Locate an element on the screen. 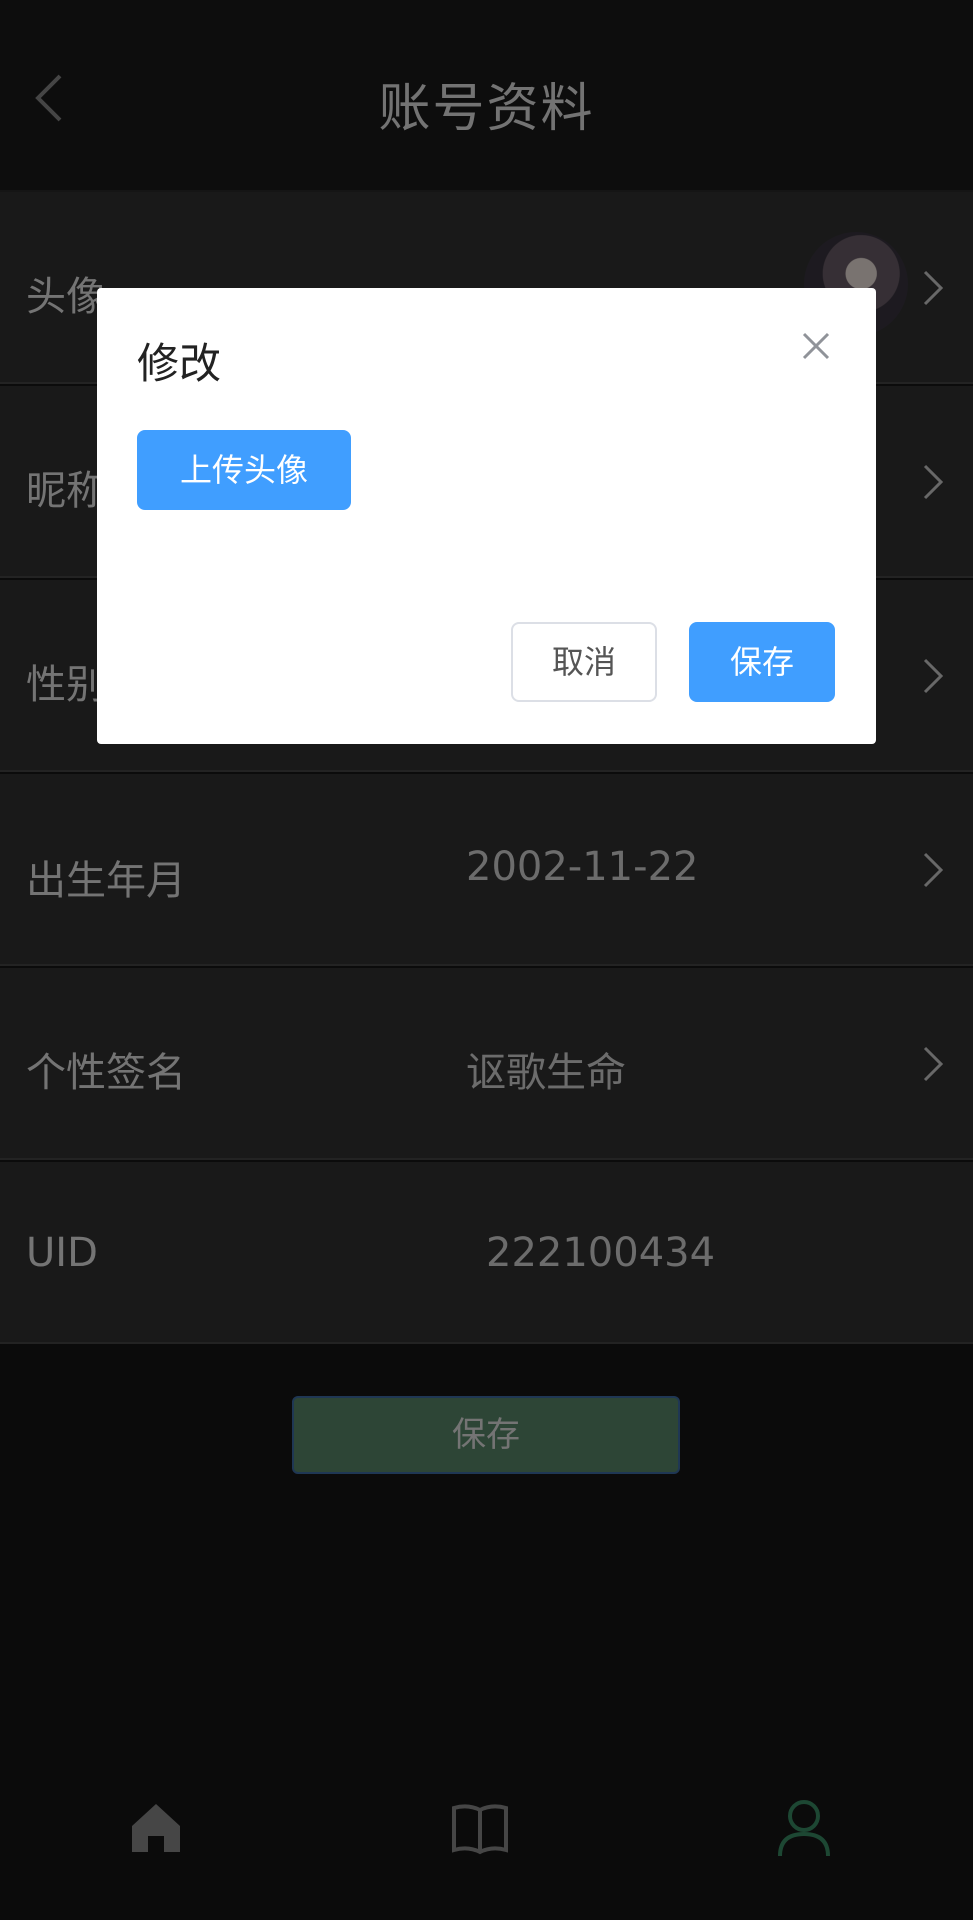  upload-avatar-button: 上传头像 is located at coordinates (244, 470).